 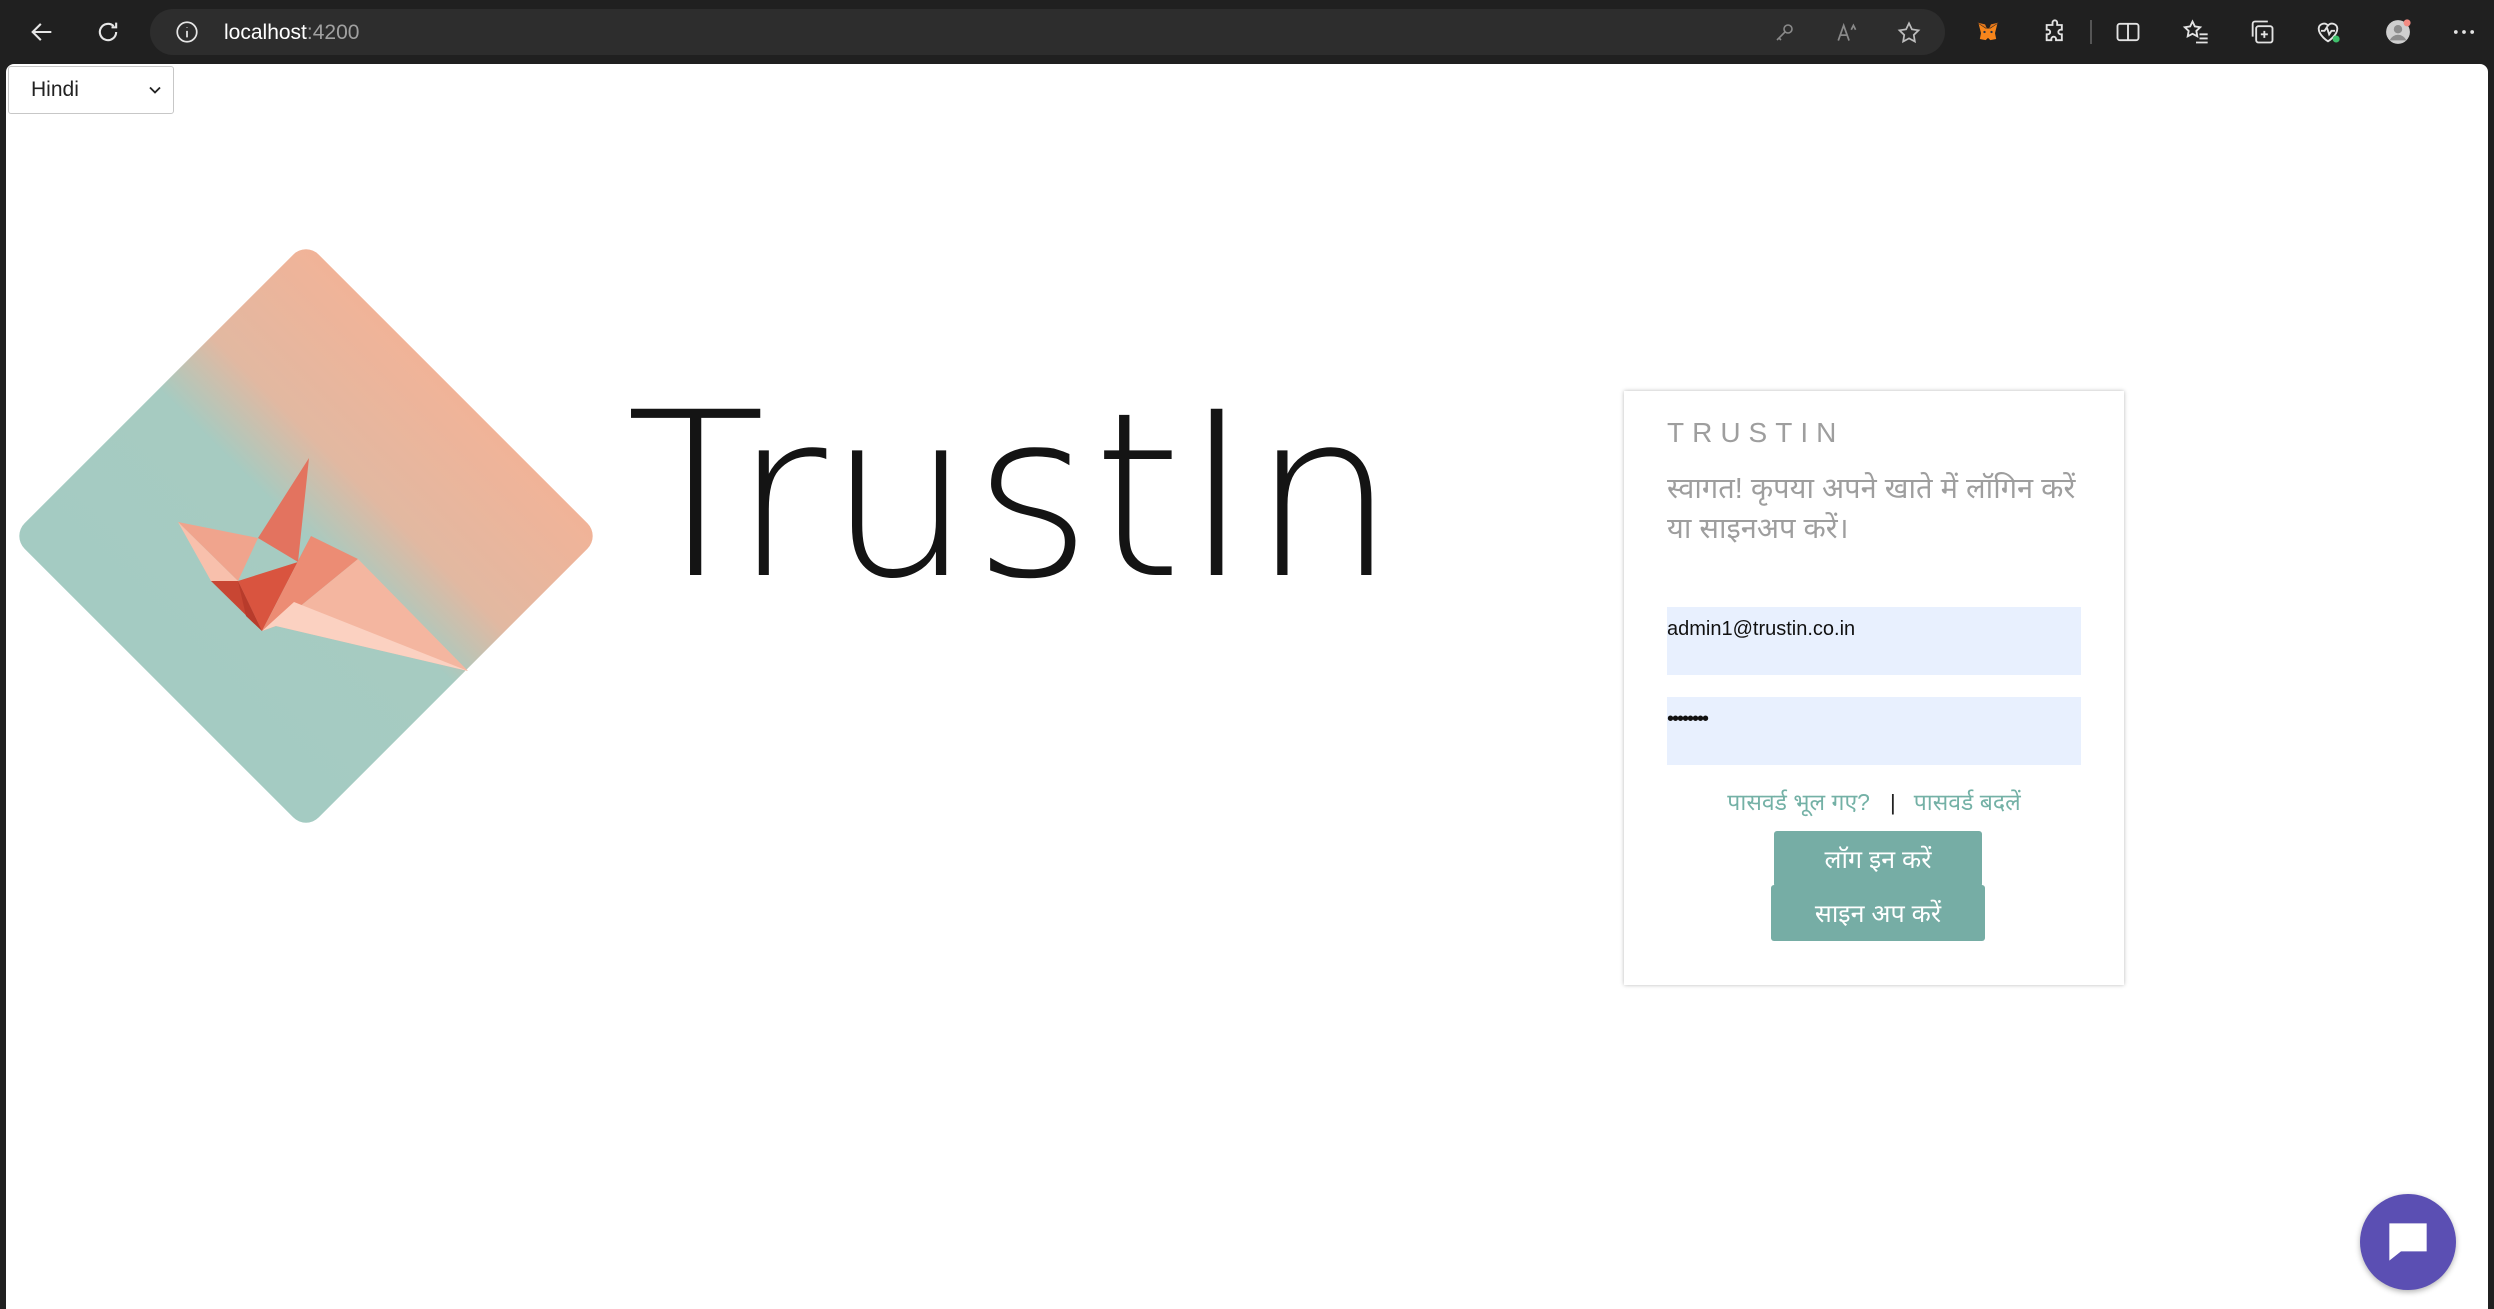 I want to click on browser-essentials-icon, so click(x=2328, y=32).